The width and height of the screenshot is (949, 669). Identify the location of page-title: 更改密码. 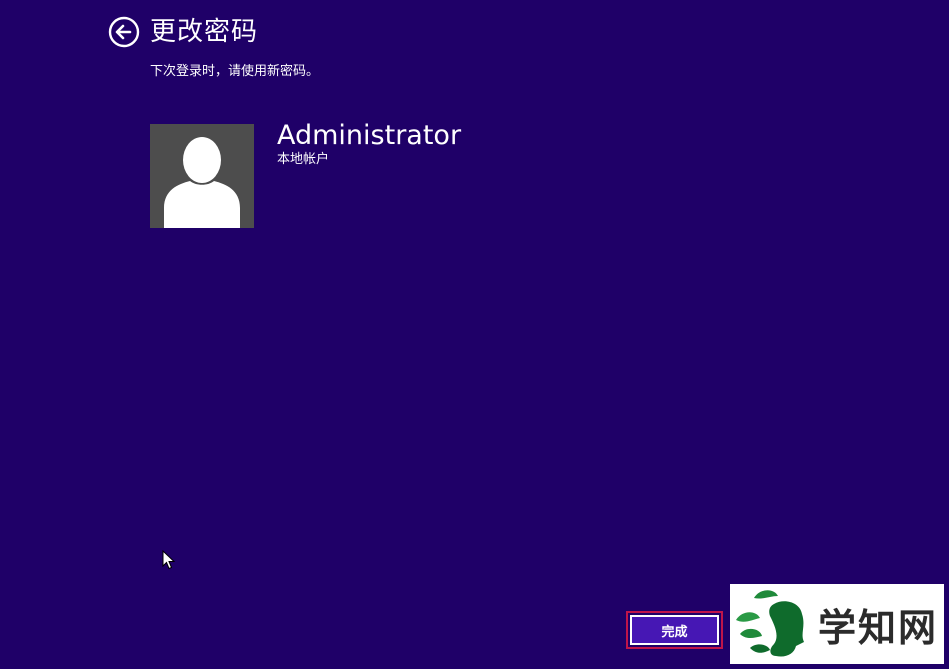
(204, 32).